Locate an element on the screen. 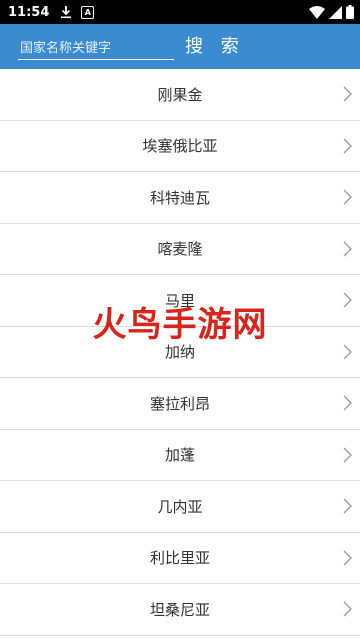 This screenshot has height=639, width=360. country-name: 利比里亚 is located at coordinates (179, 558).